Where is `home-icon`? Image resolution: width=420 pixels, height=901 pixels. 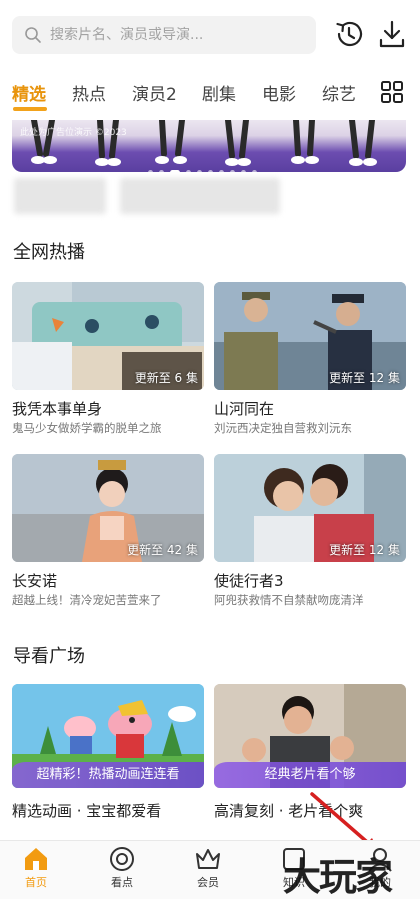
home-icon is located at coordinates (36, 859).